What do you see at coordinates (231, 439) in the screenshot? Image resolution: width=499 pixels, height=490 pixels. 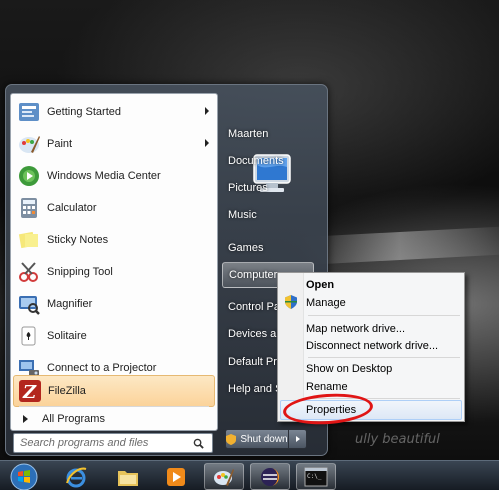 I see `shutdown-shield-icon` at bounding box center [231, 439].